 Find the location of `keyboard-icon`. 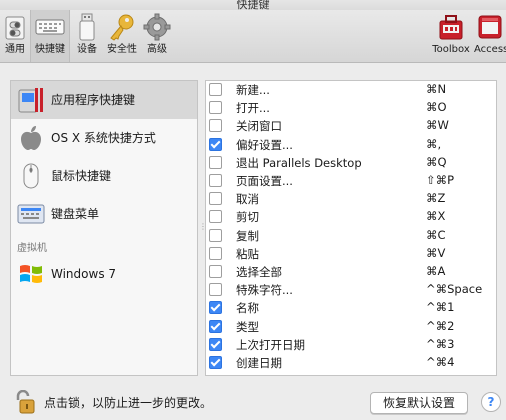

keyboard-icon is located at coordinates (50, 27).